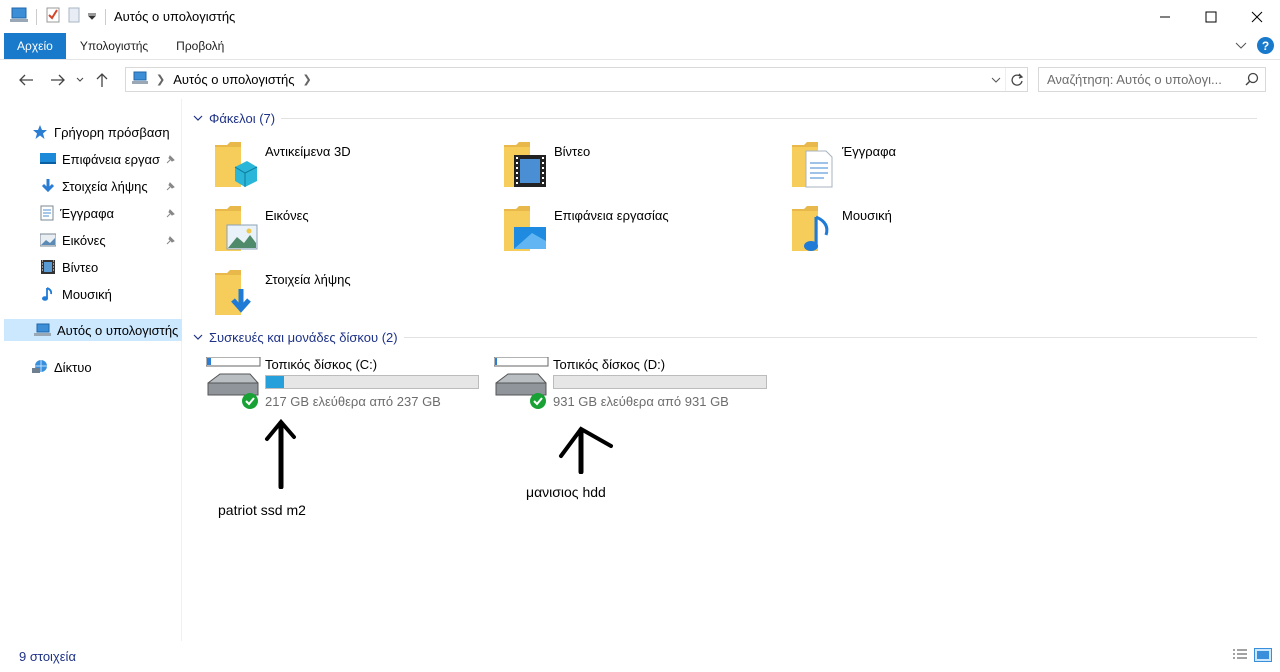  I want to click on folder-tile: Επιφάνεια εργασίας, so click(585, 229).